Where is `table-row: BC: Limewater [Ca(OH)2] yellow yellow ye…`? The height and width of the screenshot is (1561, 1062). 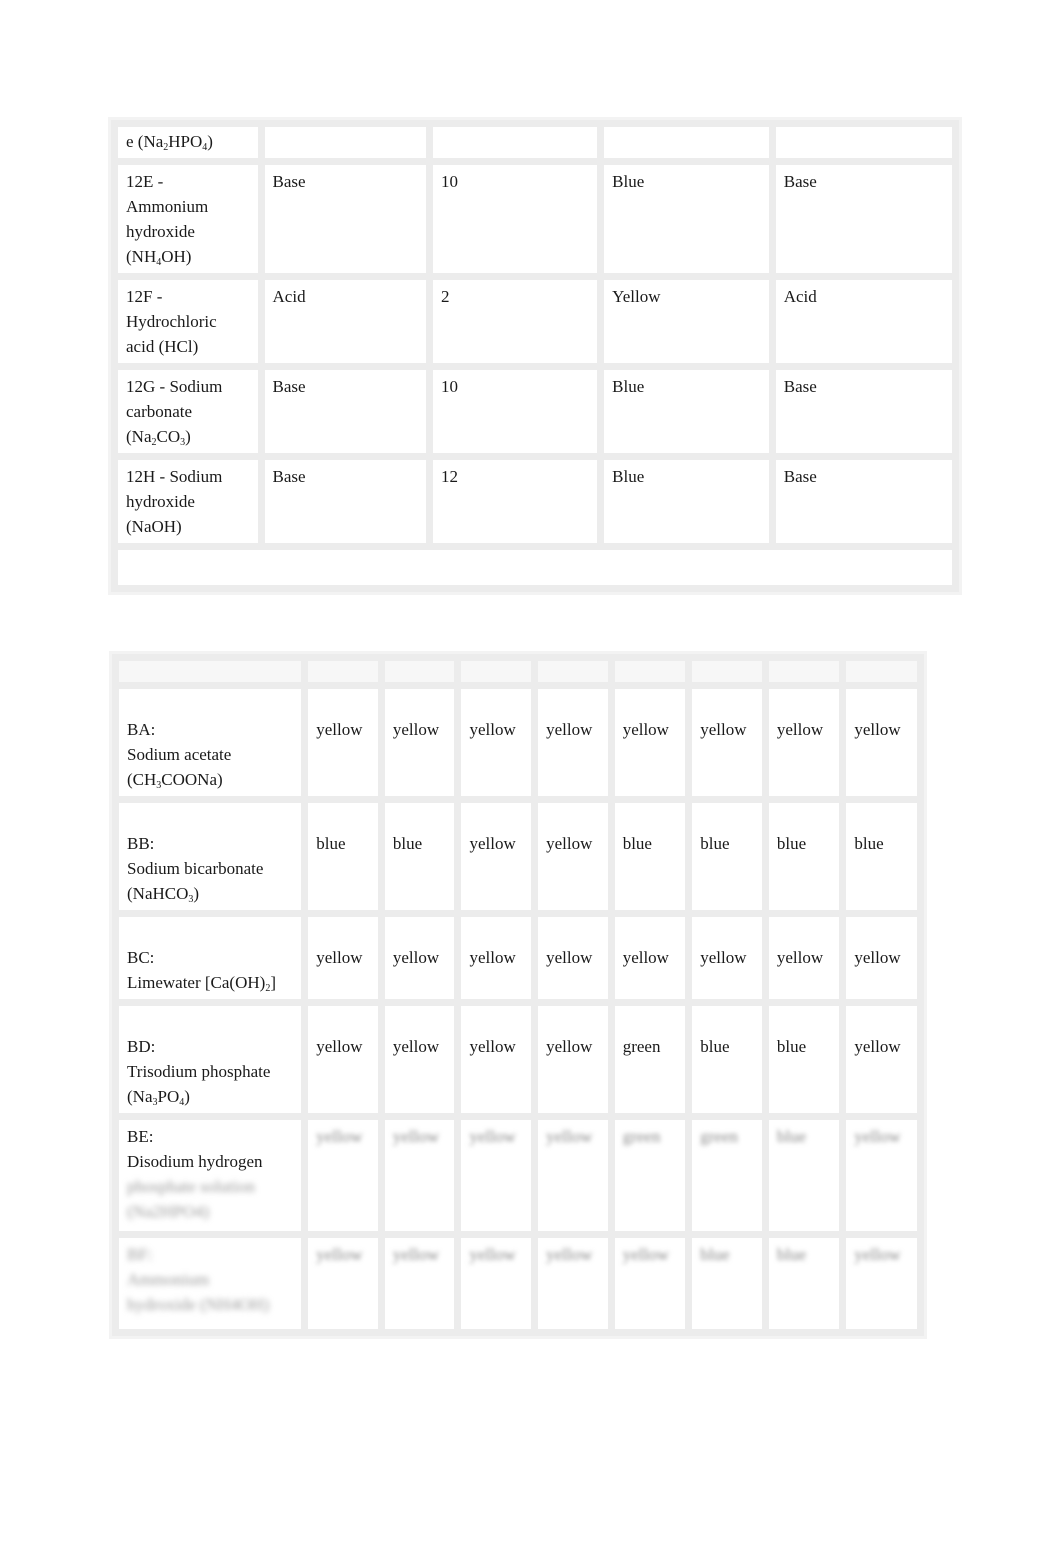 table-row: BC: Limewater [Ca(OH)2] yellow yellow ye… is located at coordinates (517, 958).